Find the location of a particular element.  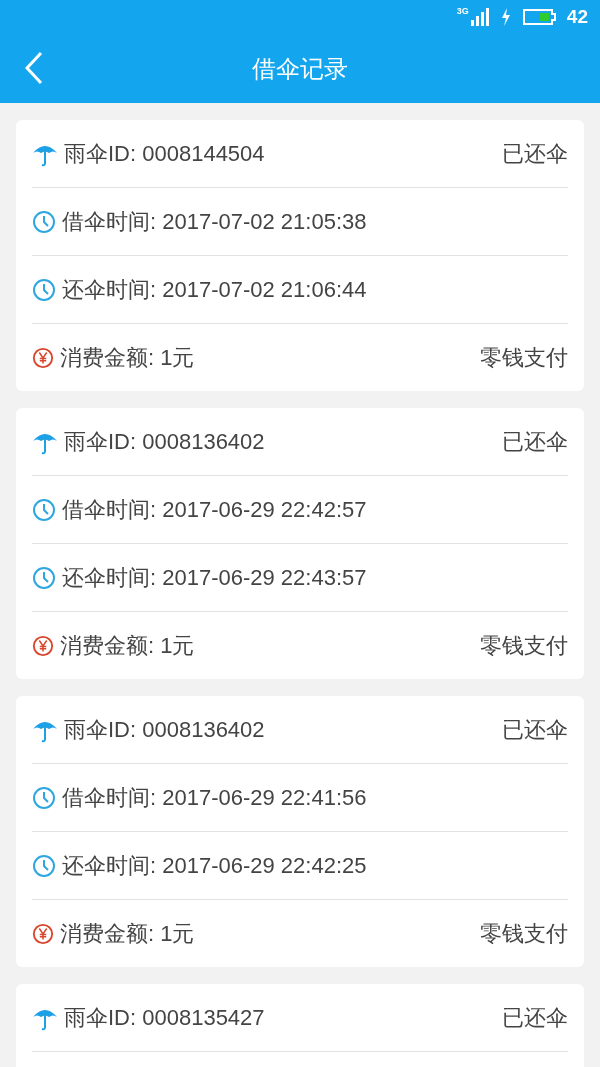

record-field: 雨伞ID: 0008135427 is located at coordinates (283, 1017).